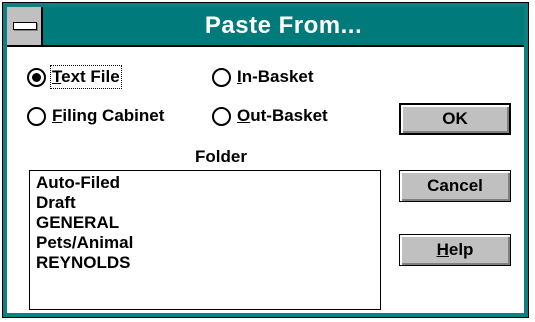 The height and width of the screenshot is (322, 535). Describe the element at coordinates (86, 77) in the screenshot. I see `radio-text-file-label: Text File` at that location.